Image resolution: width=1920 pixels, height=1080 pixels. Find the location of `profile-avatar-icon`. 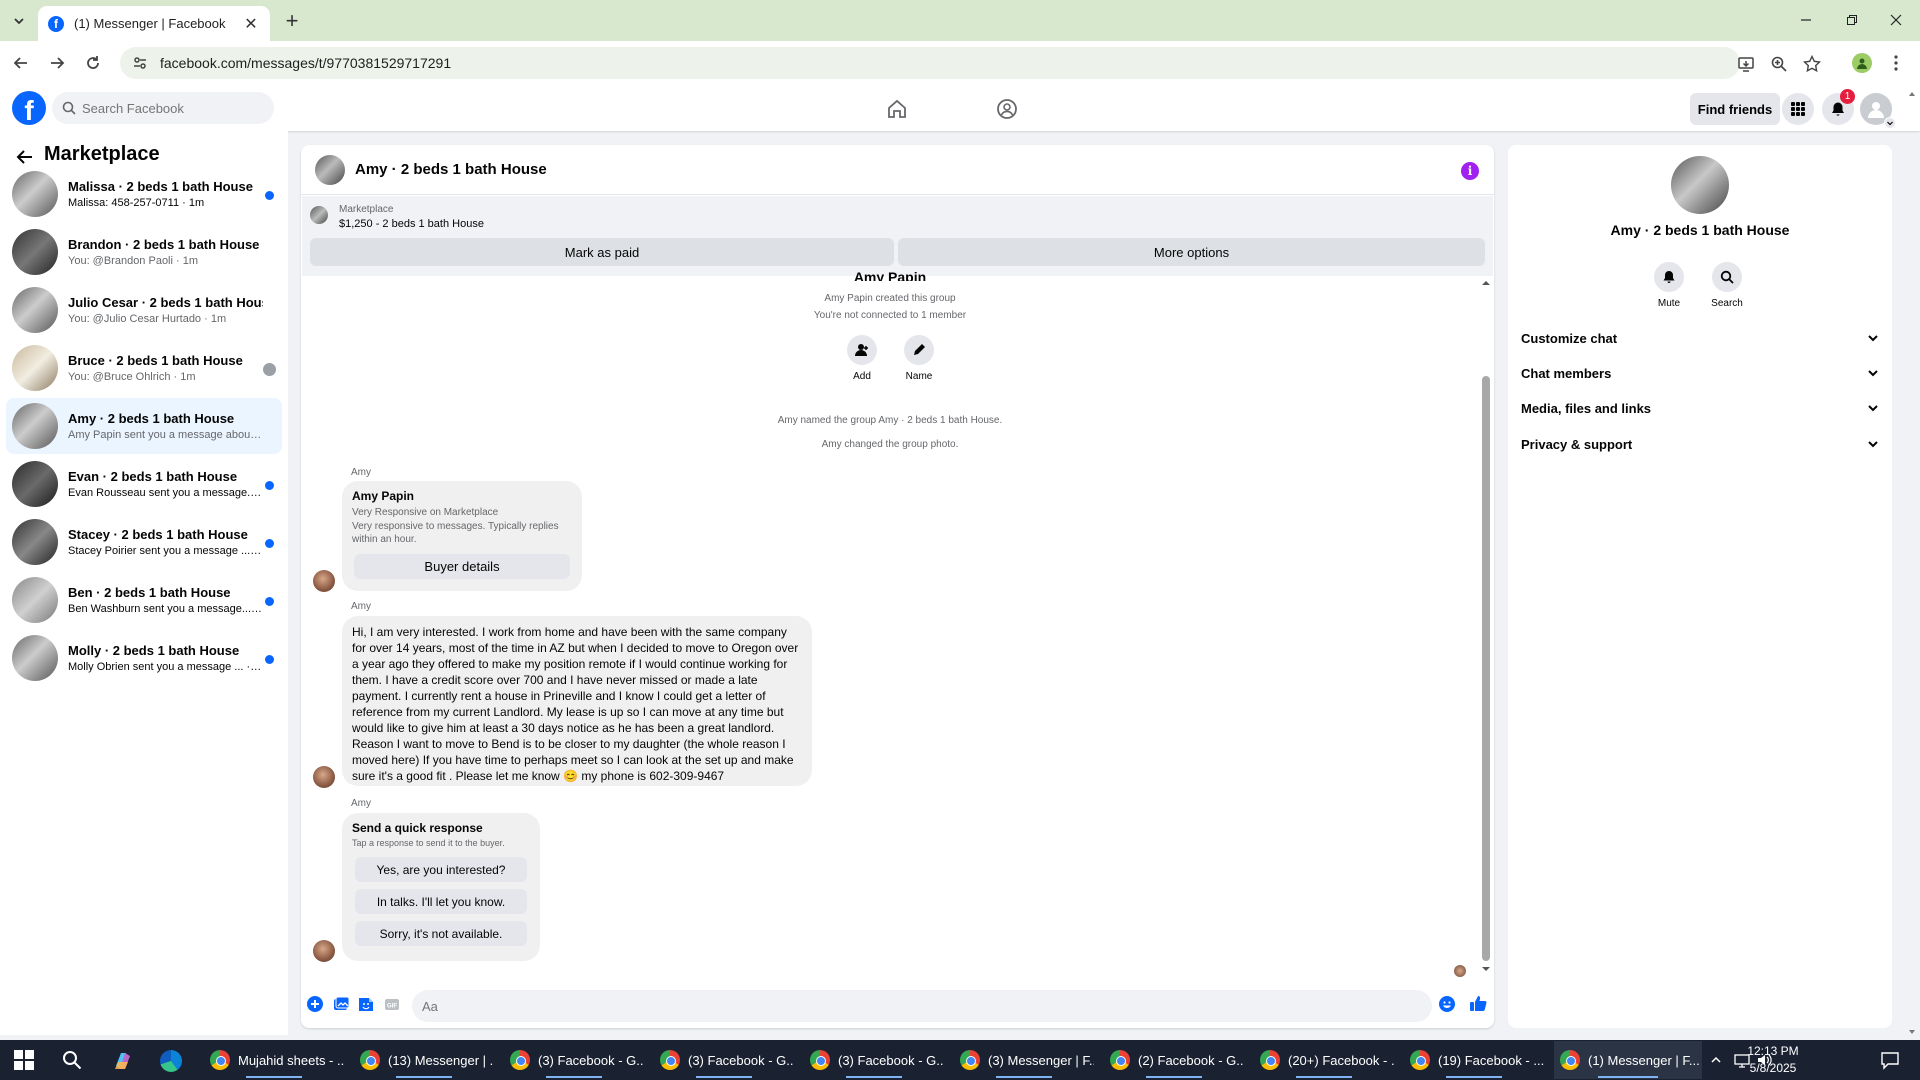

profile-avatar-icon is located at coordinates (1862, 63).